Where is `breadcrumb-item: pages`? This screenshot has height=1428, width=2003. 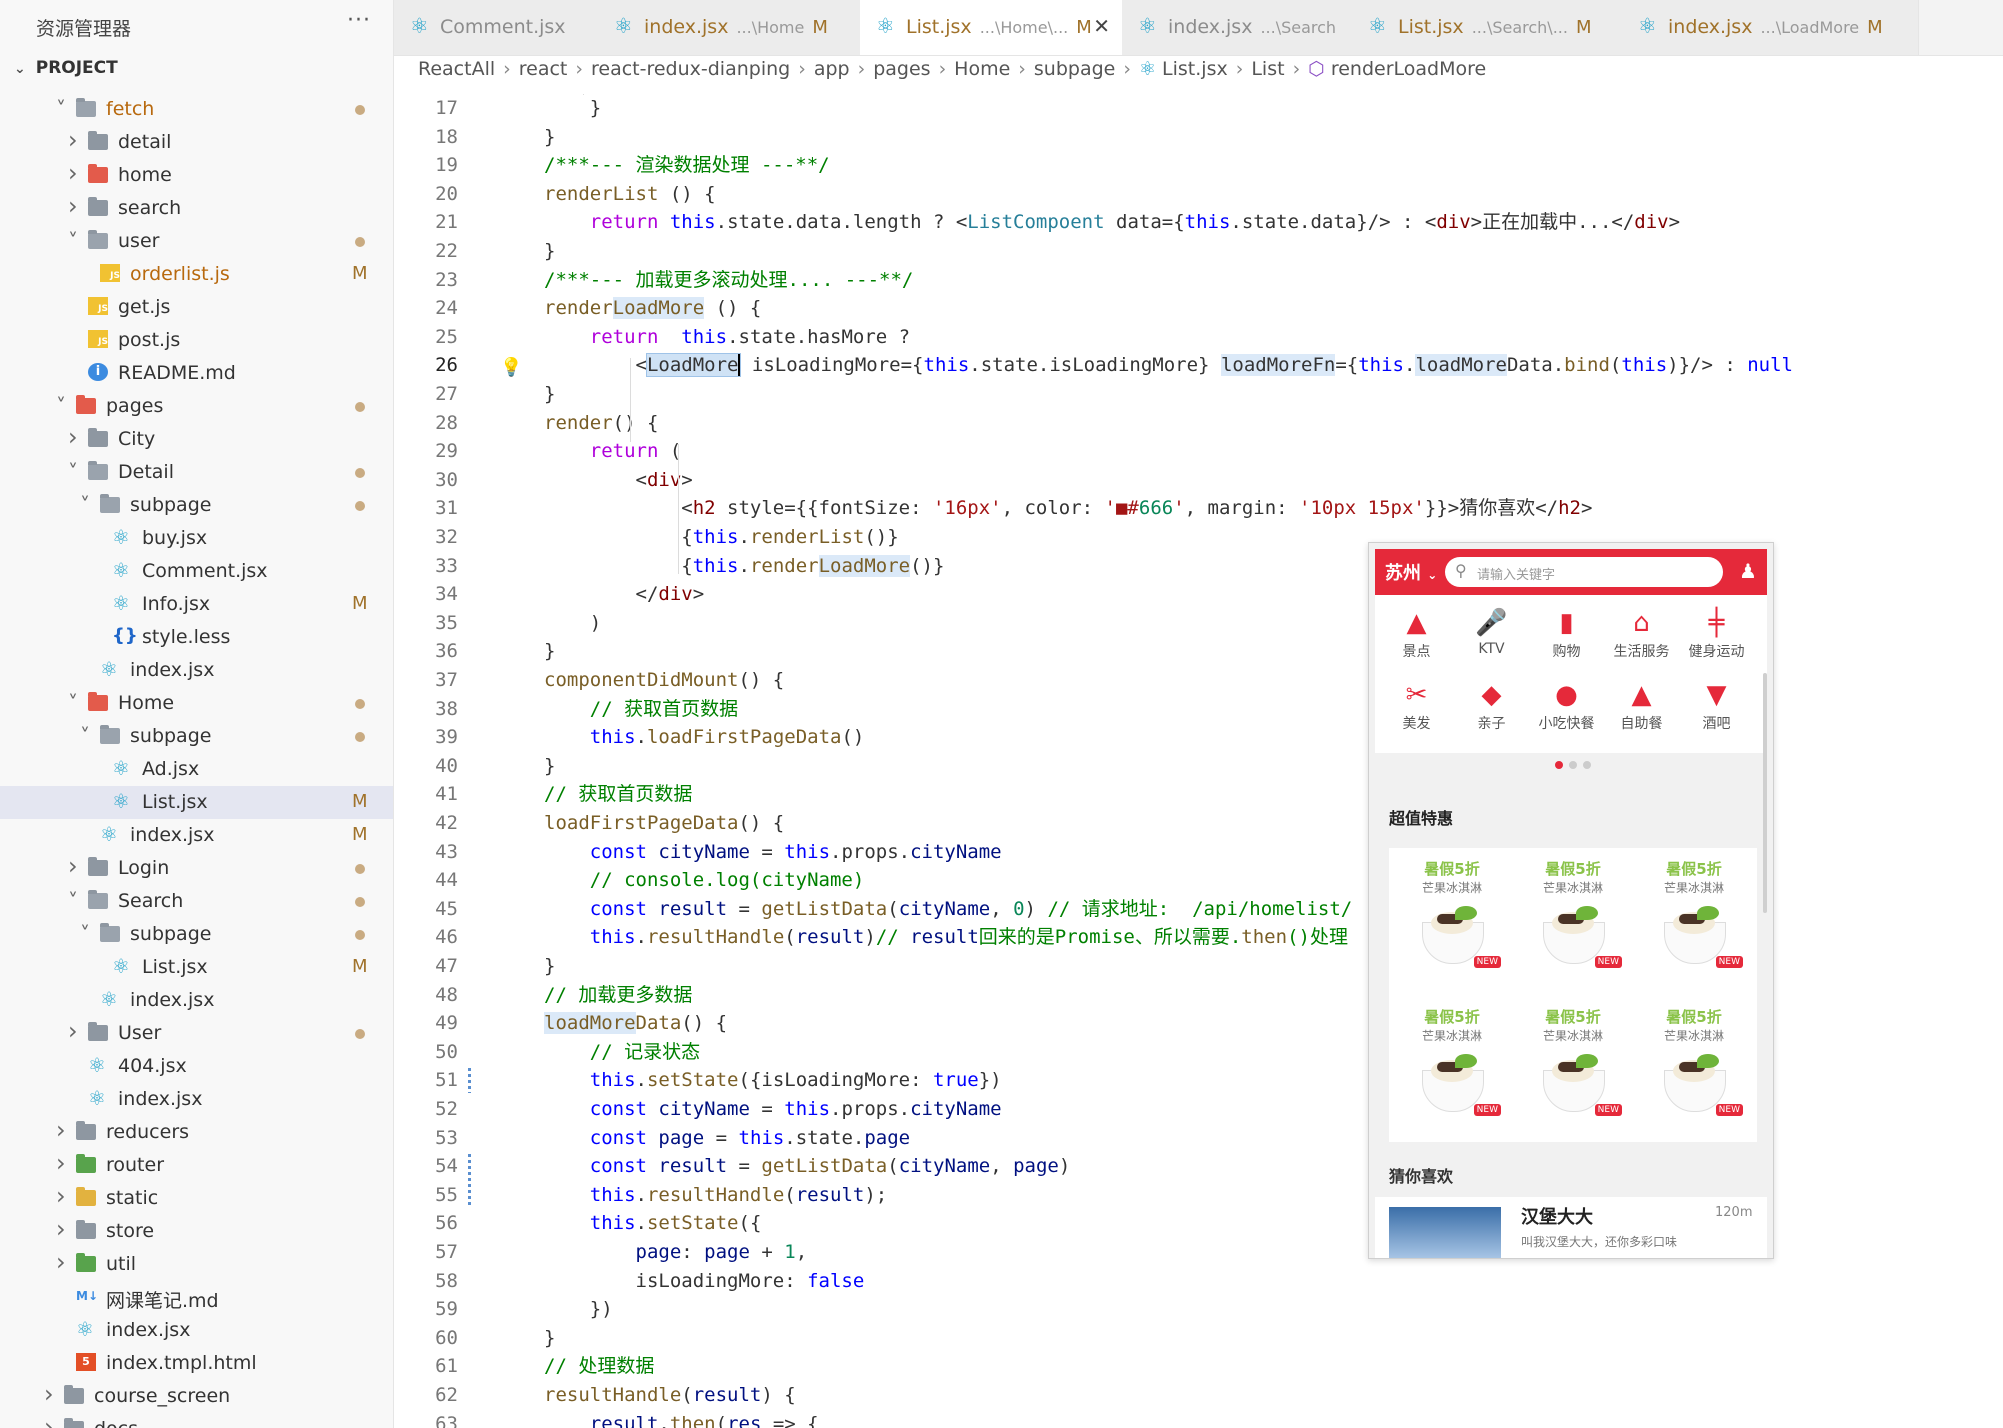 breadcrumb-item: pages is located at coordinates (901, 69).